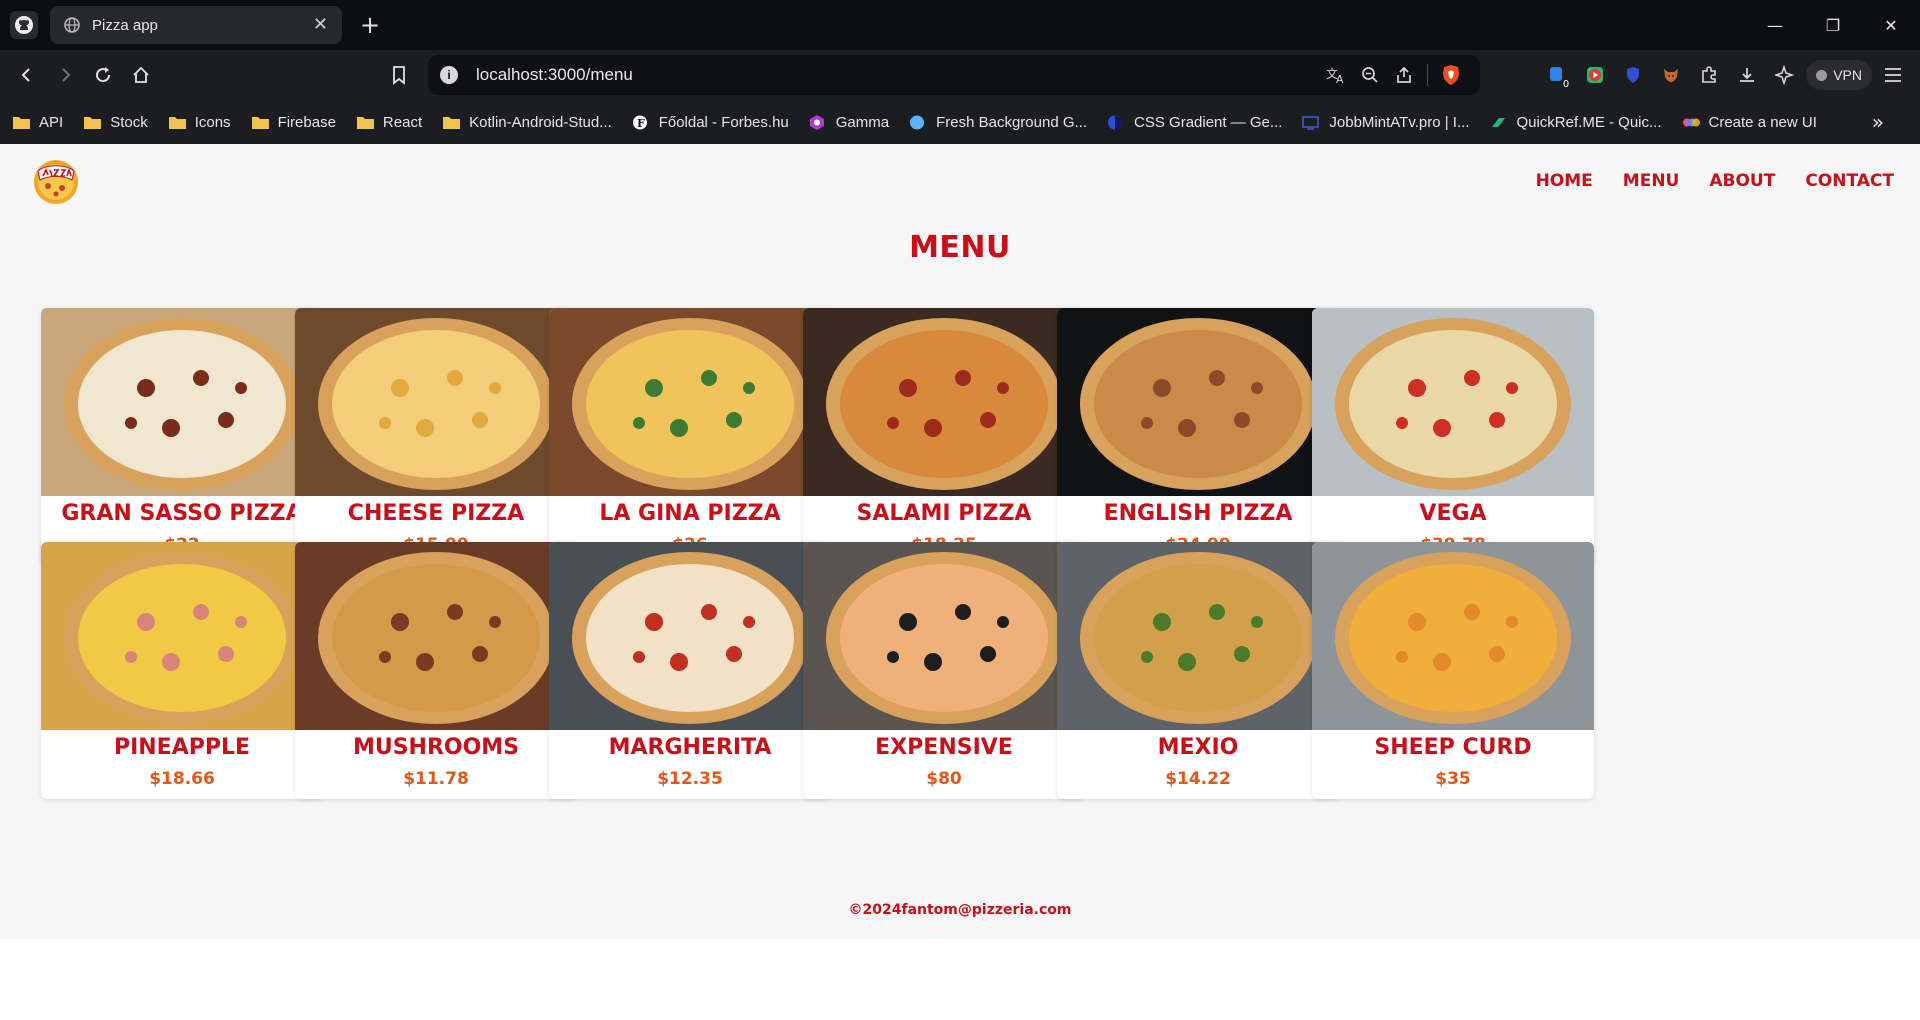 The height and width of the screenshot is (1020, 1920). What do you see at coordinates (1564, 181) in the screenshot?
I see `nav-home: HOME` at bounding box center [1564, 181].